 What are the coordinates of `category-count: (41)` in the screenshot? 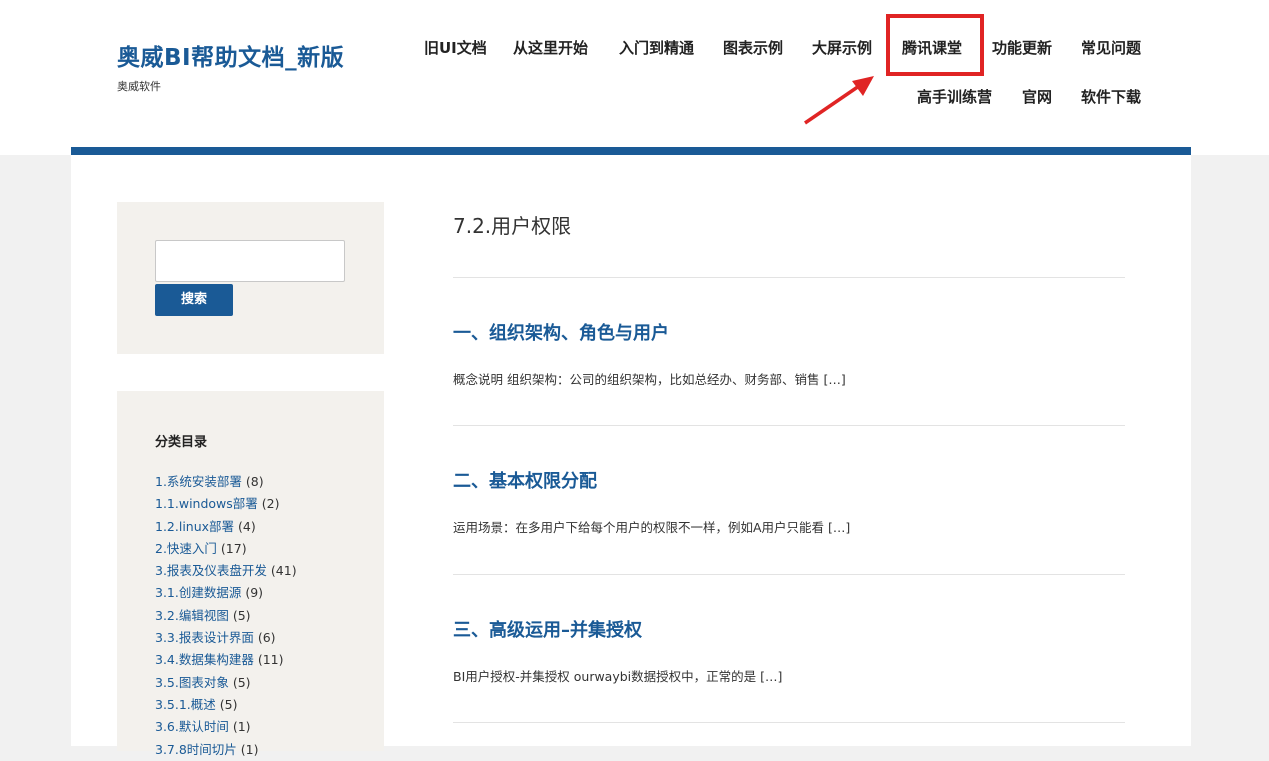 It's located at (283, 571).